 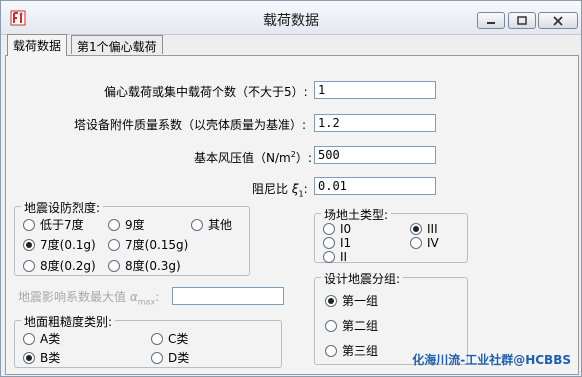 What do you see at coordinates (391, 235) in the screenshot?
I see `site-soil-group: 场地土类型: I0 III I1 IV II` at bounding box center [391, 235].